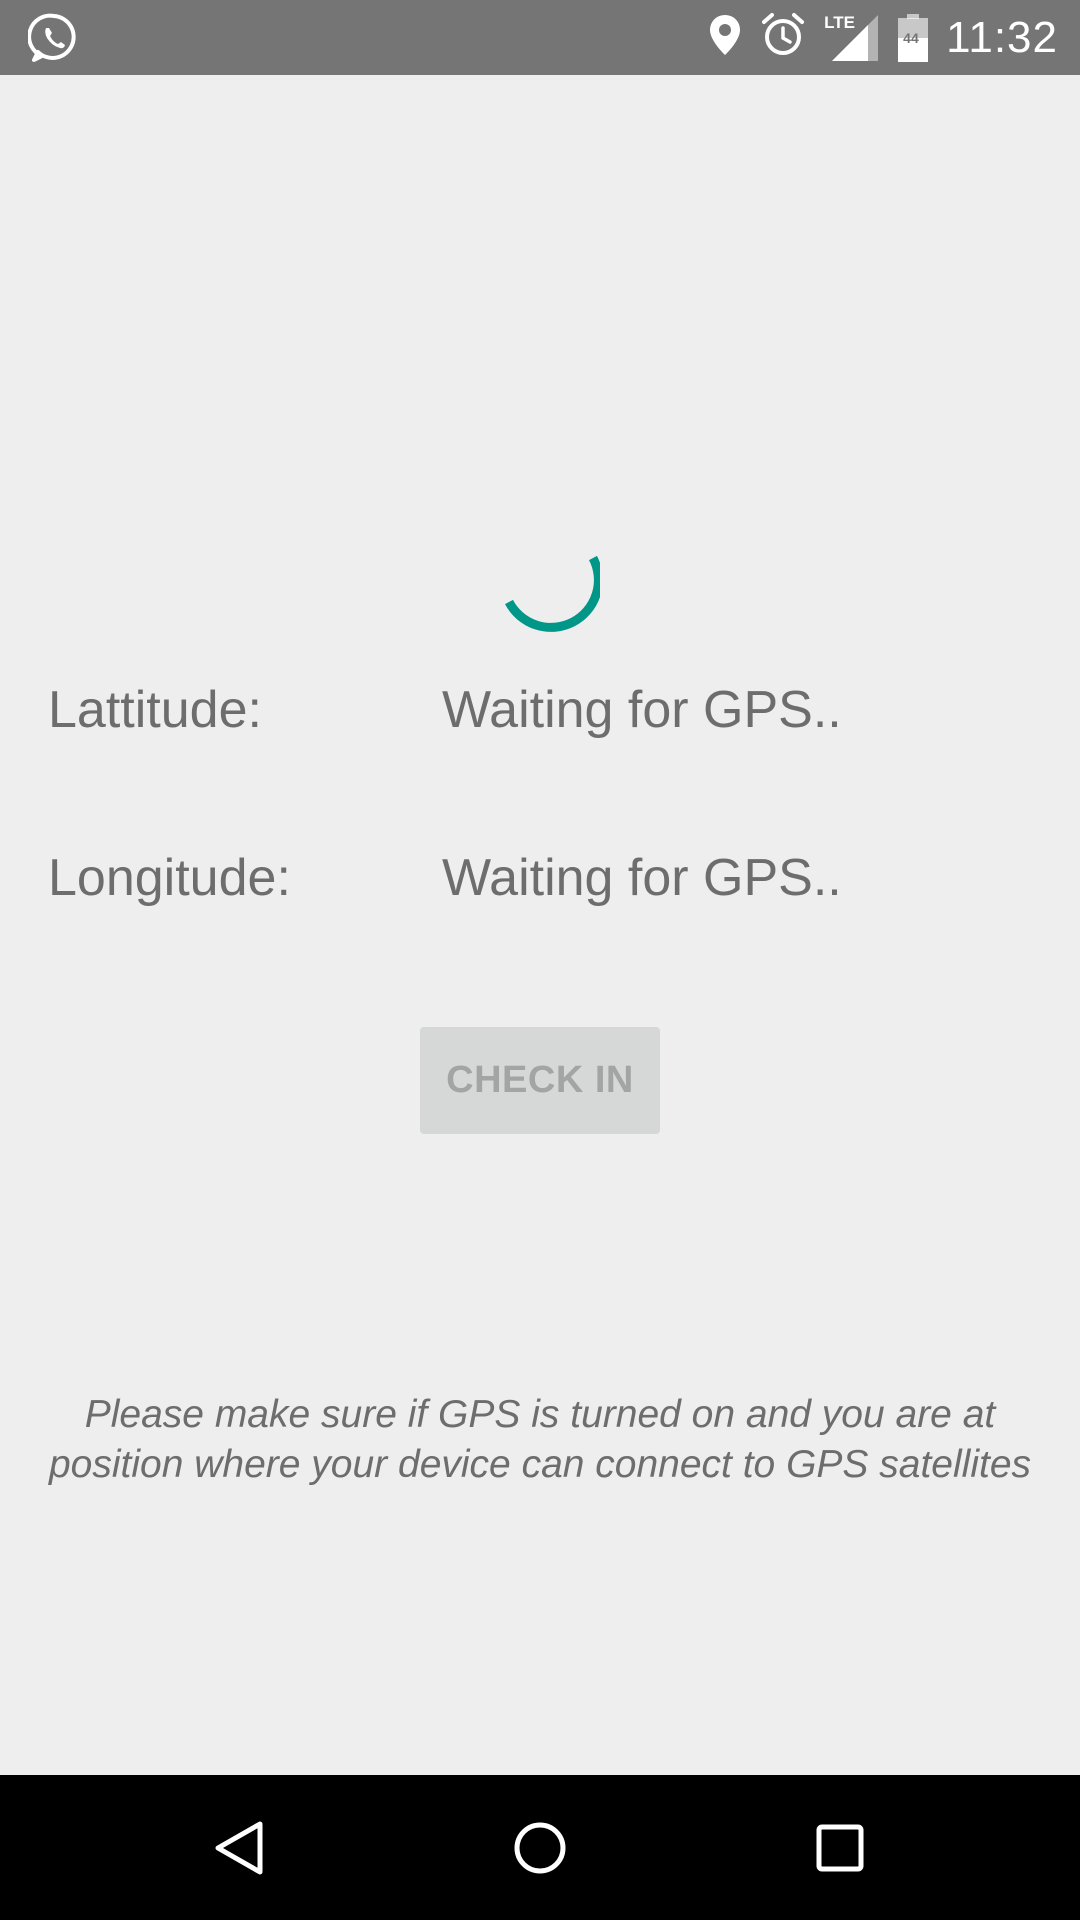 The width and height of the screenshot is (1080, 1920). Describe the element at coordinates (540, 37) in the screenshot. I see `status-bar: LTE 44 11:32` at that location.